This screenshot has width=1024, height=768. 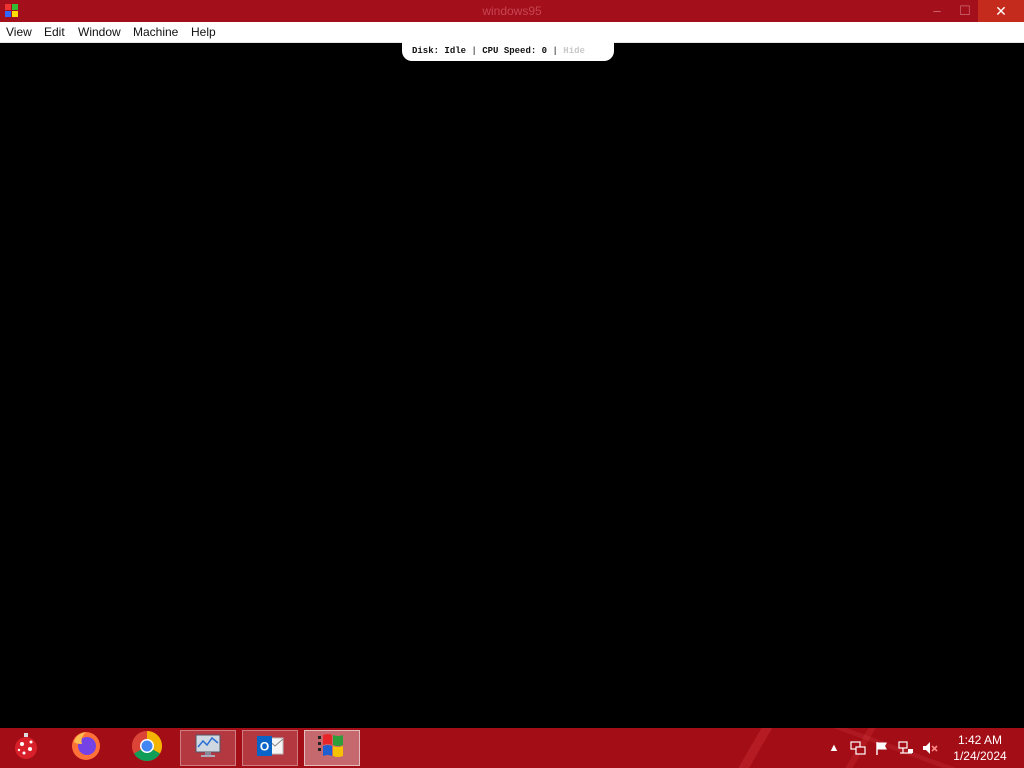 What do you see at coordinates (512, 748) in the screenshot?
I see `taskbar: O ▲ 1:42 AM 1/24/2024` at bounding box center [512, 748].